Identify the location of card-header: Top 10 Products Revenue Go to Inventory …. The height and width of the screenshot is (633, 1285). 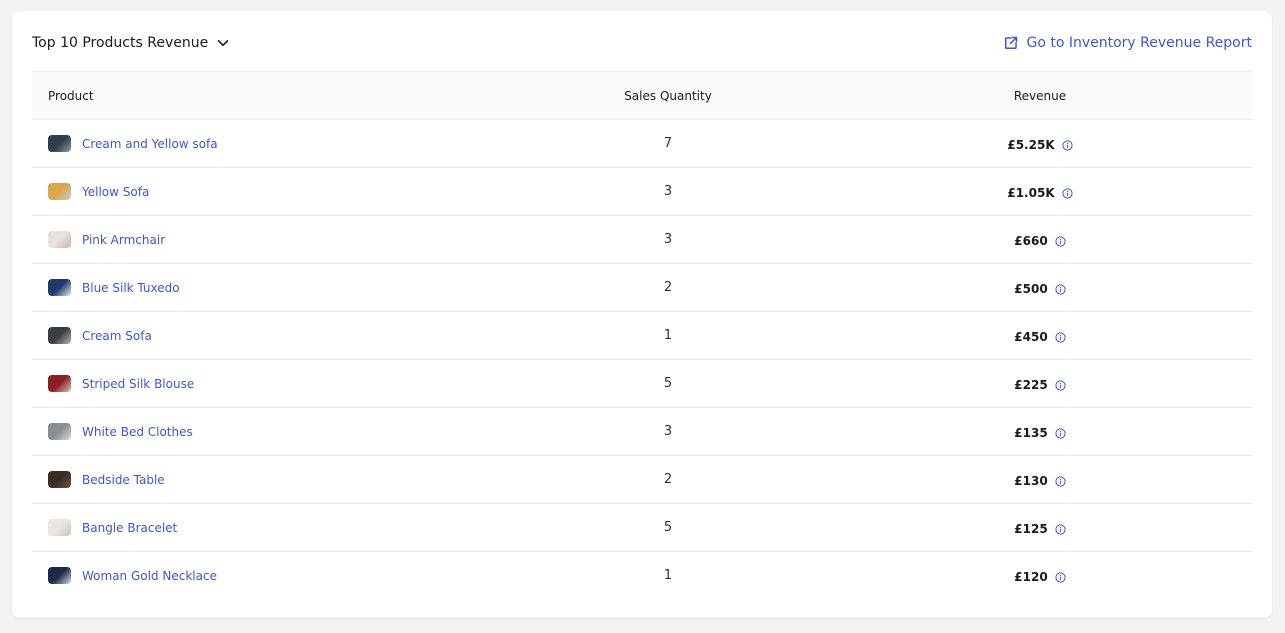
(642, 43).